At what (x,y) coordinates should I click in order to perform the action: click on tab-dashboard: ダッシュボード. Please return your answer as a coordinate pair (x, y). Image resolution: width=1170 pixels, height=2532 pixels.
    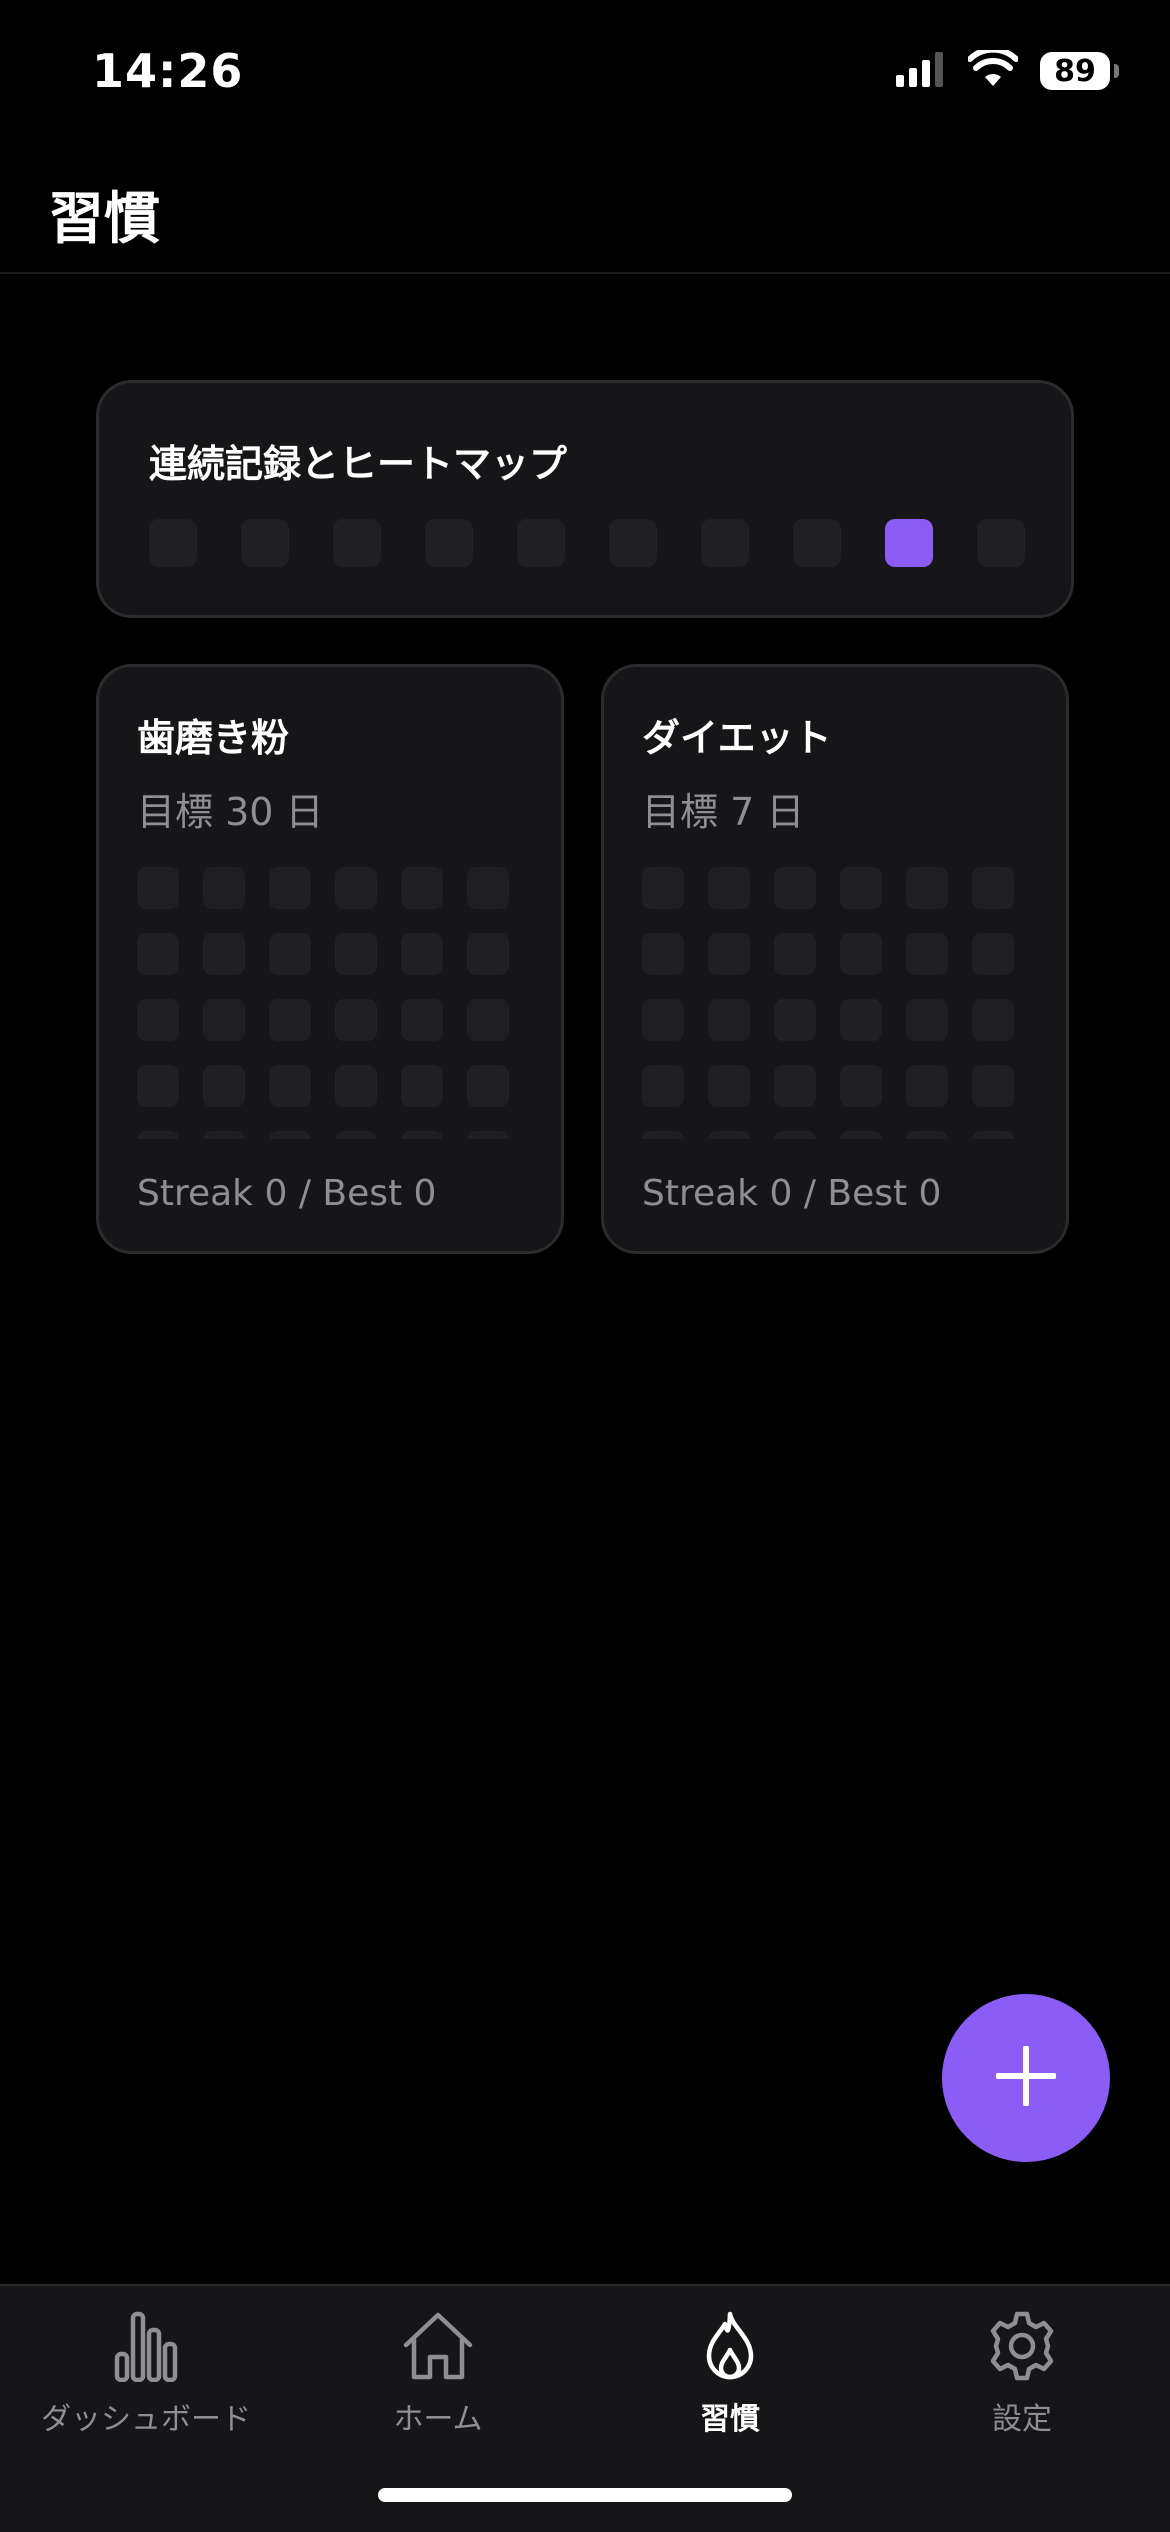
    Looking at the image, I should click on (146, 2372).